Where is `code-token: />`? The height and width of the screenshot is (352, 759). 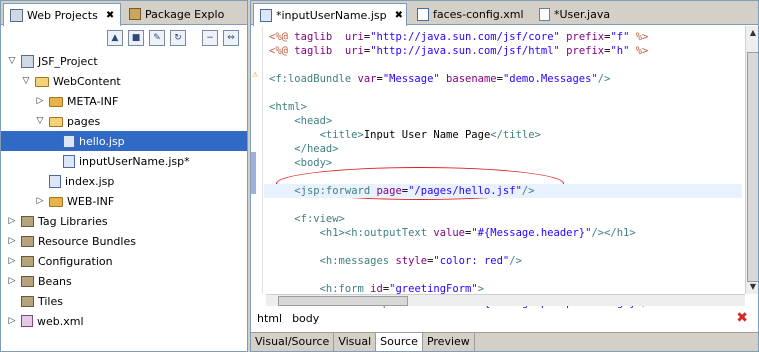 code-token: /> is located at coordinates (598, 233).